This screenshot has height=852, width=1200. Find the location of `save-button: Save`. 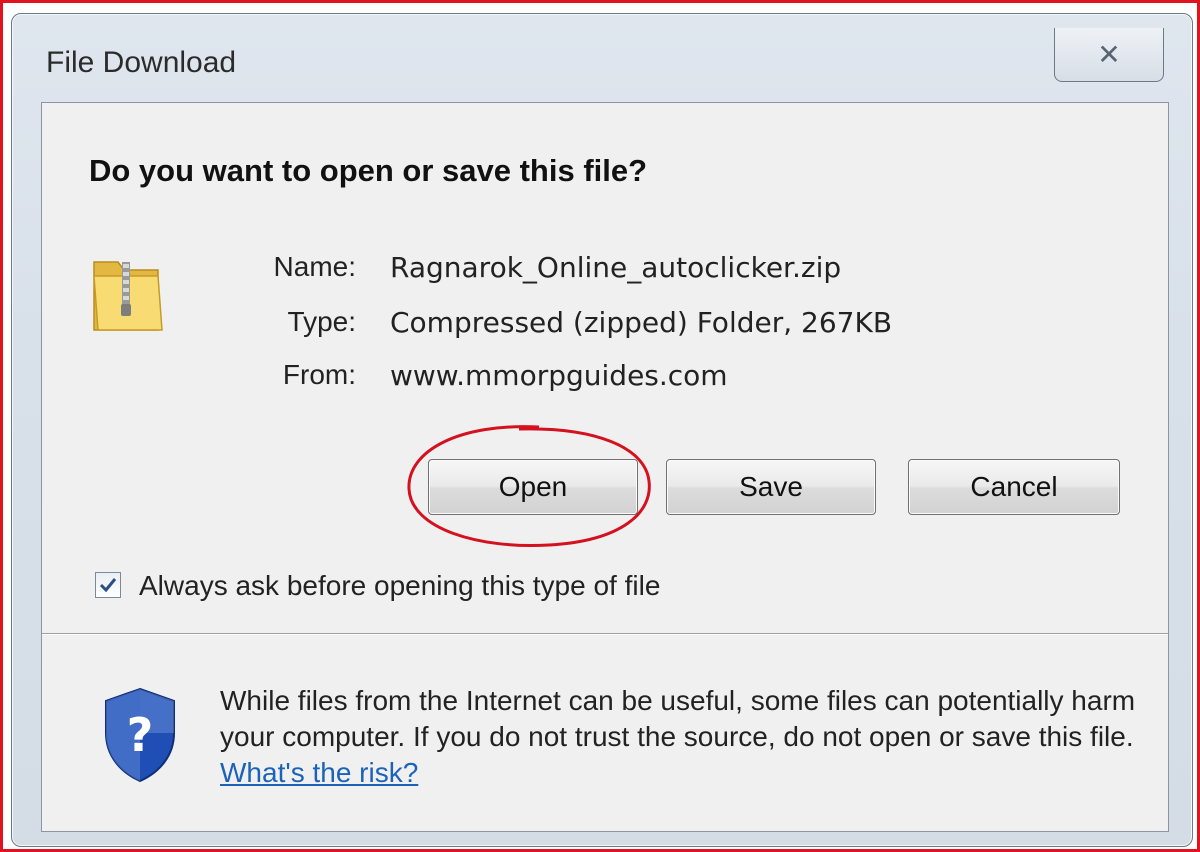

save-button: Save is located at coordinates (771, 487).